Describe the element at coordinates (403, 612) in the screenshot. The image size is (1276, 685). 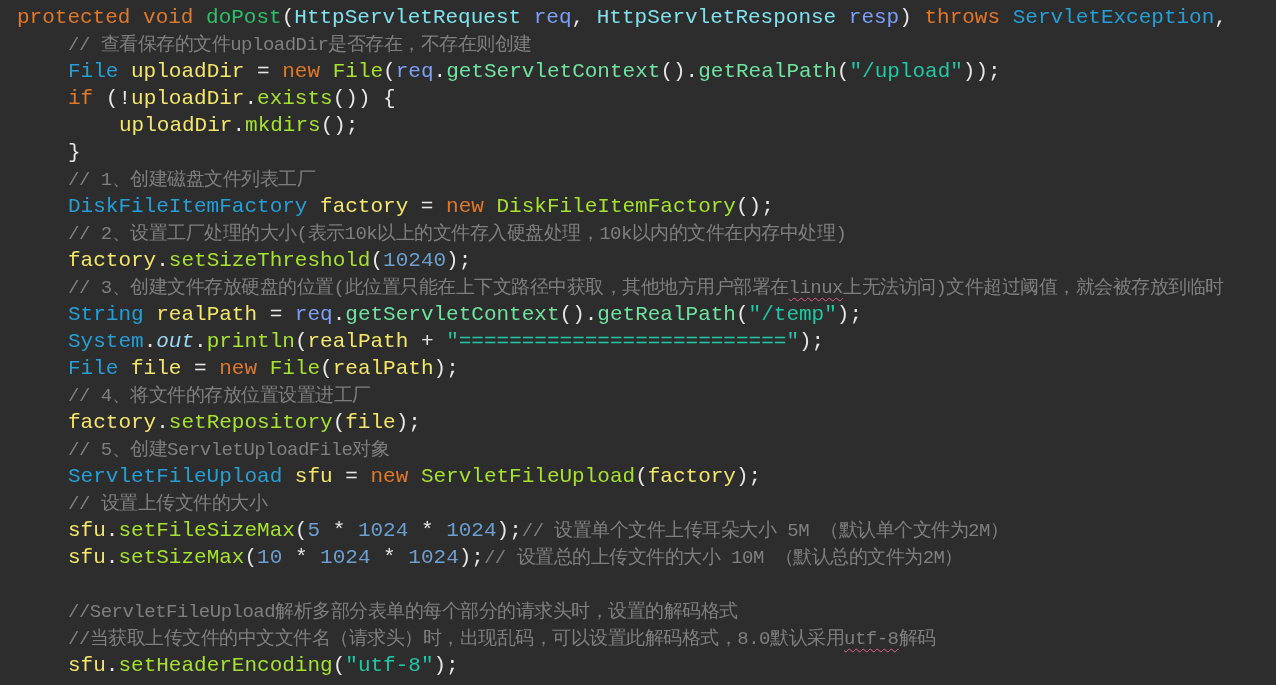
I see `code-line: //ServletFileUpload解析多部分表单的每个部分的请求头时，设置的解码格式` at that location.